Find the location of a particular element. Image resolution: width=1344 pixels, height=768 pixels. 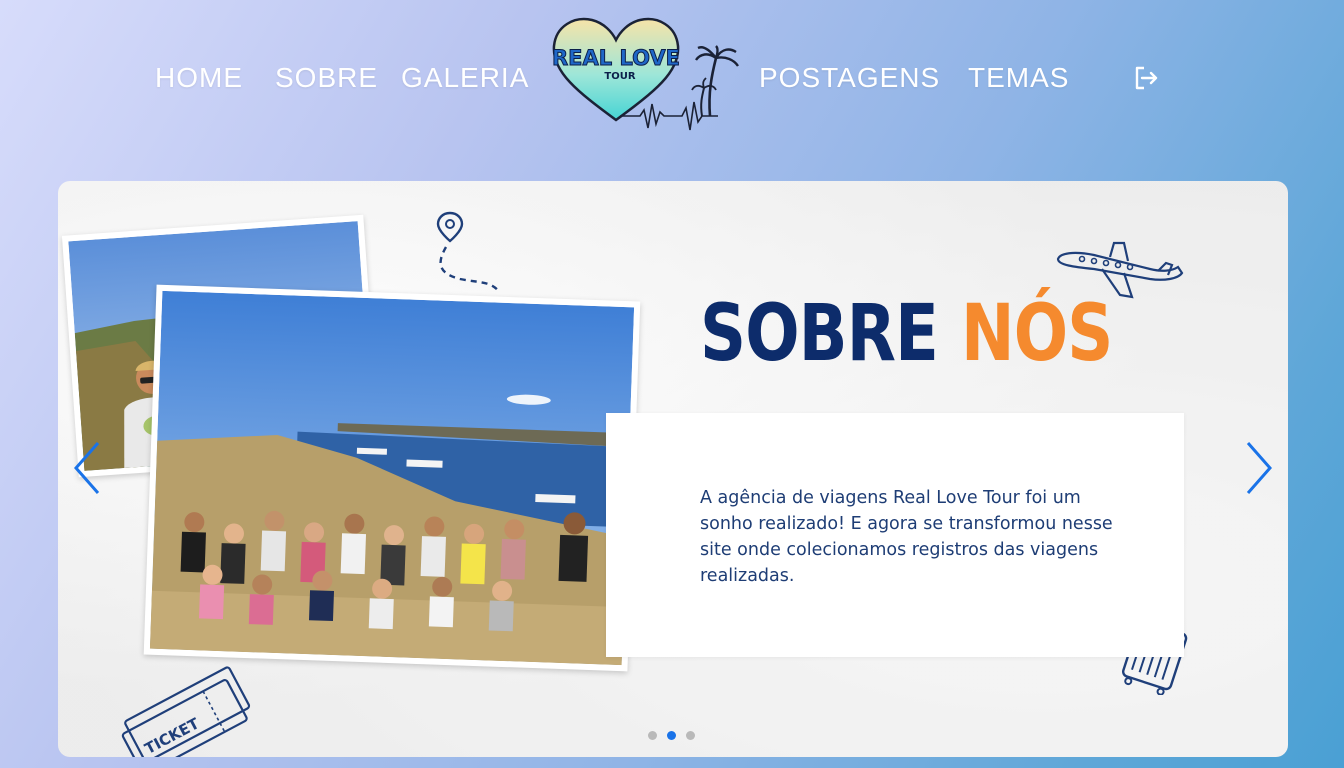

carousel-prev-button is located at coordinates (87, 468).